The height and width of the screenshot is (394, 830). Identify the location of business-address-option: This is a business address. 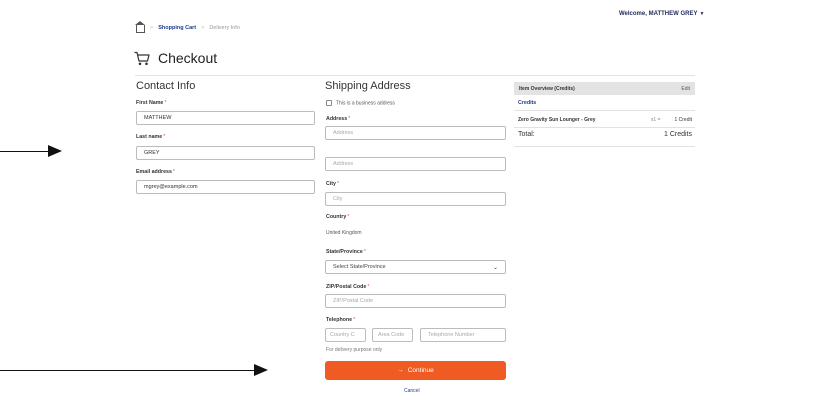
(360, 103).